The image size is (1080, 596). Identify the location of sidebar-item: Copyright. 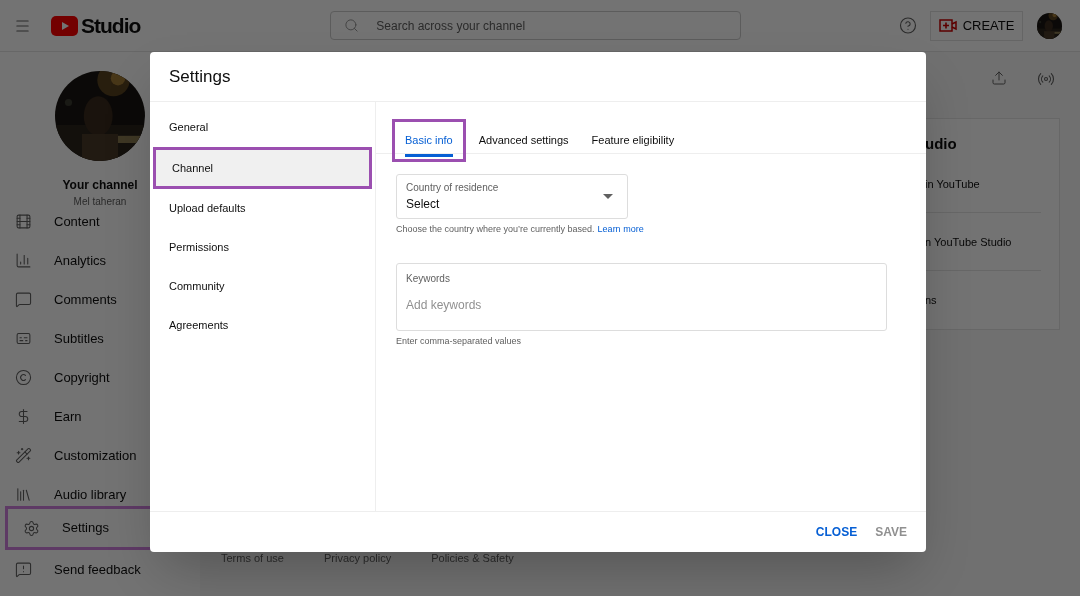
(100, 377).